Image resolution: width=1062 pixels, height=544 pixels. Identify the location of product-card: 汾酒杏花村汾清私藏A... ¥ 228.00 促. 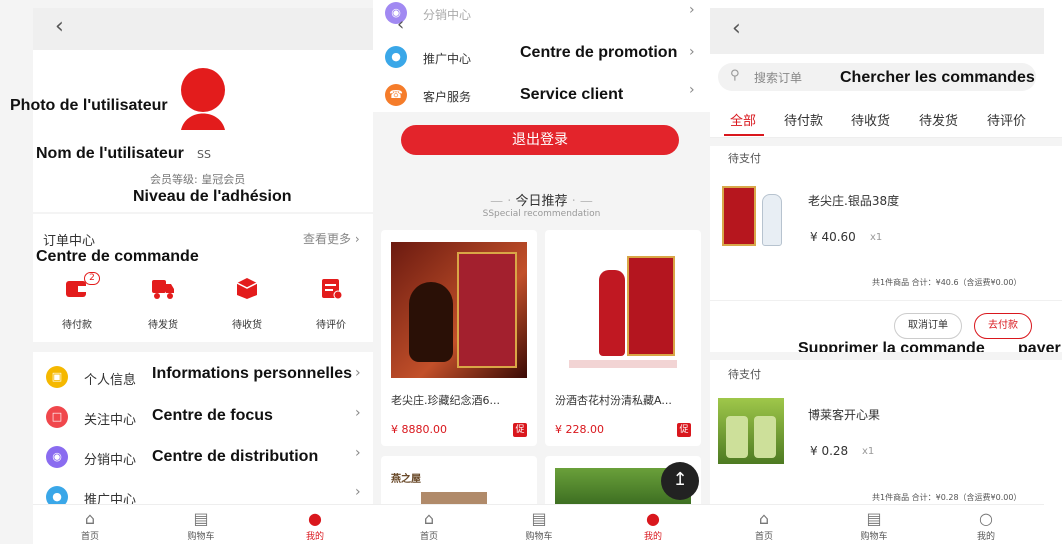
(623, 338).